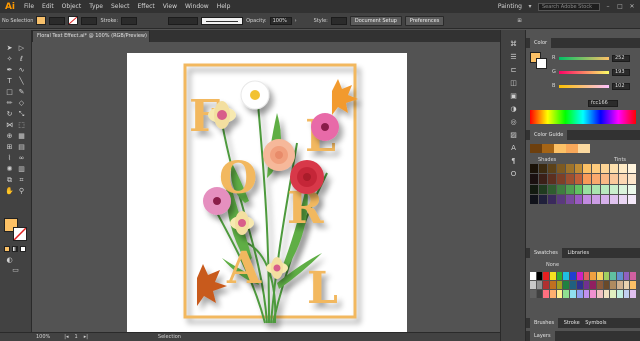  What do you see at coordinates (9, 70) in the screenshot?
I see `pen-tool-icon: ✒` at bounding box center [9, 70].